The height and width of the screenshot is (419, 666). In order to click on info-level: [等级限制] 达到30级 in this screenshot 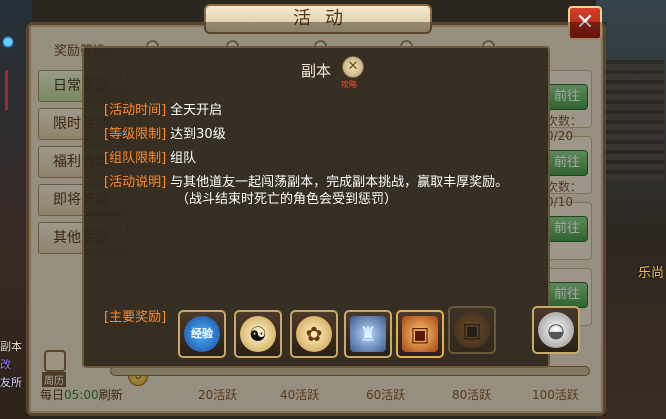, I will do `click(165, 134)`.